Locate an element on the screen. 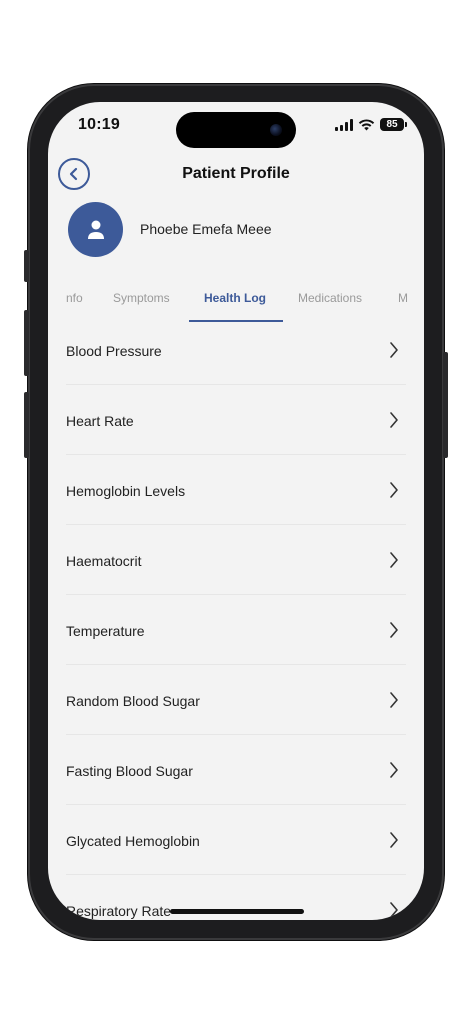 Image resolution: width=472 pixels, height=1024 pixels. power-button is located at coordinates (445, 405).